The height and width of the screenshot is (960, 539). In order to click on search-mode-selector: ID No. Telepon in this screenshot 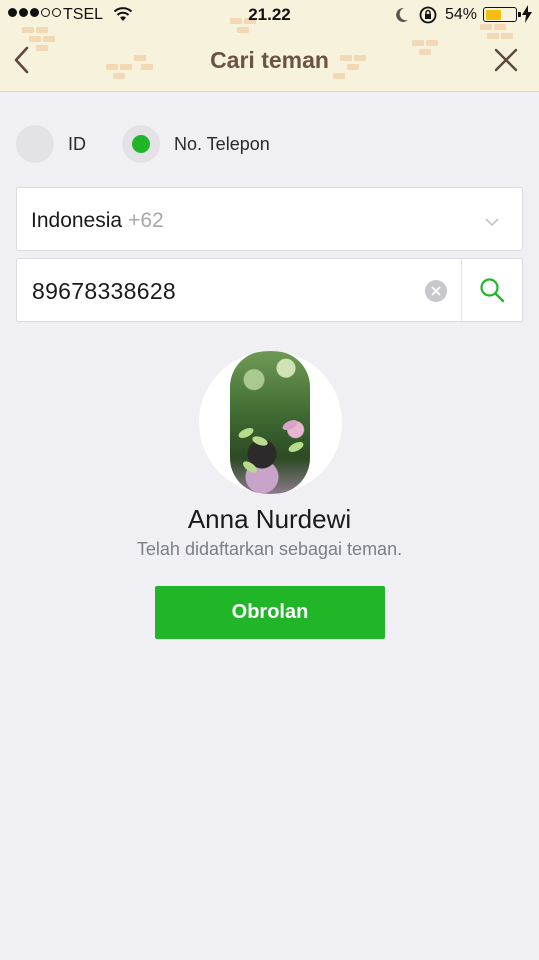, I will do `click(269, 147)`.